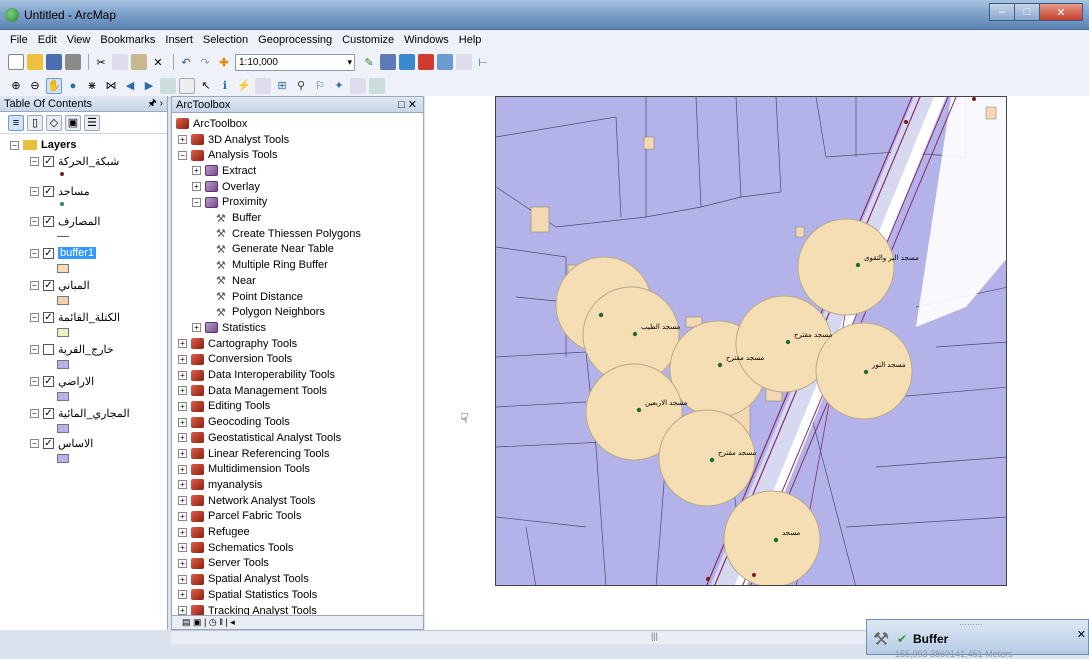  Describe the element at coordinates (358, 85) in the screenshot. I see `time-slider-icon` at that location.